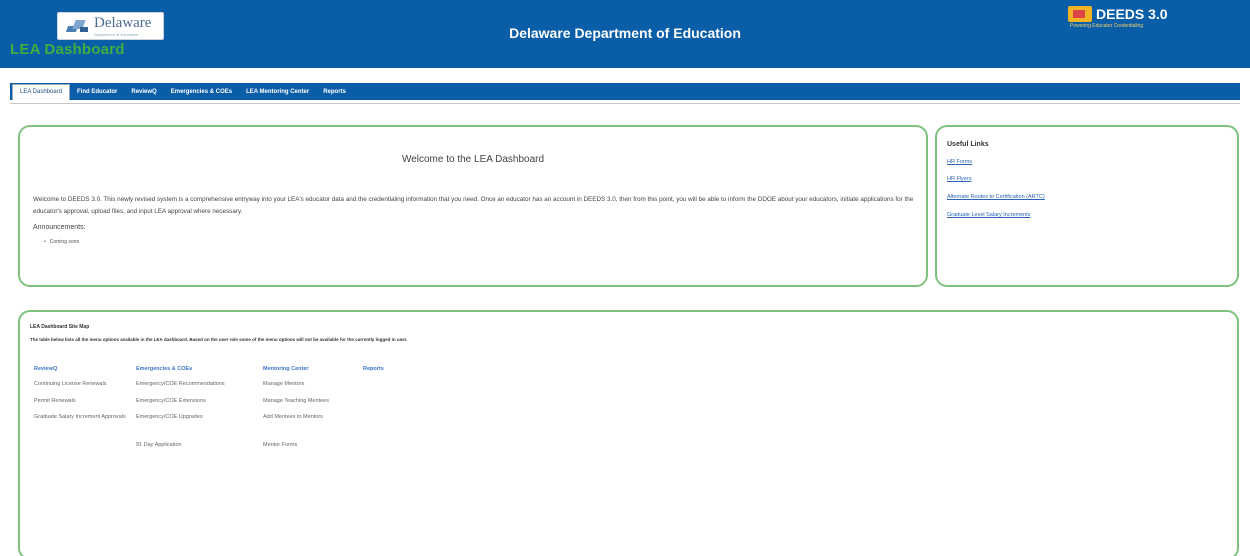 Image resolution: width=1250 pixels, height=556 pixels. What do you see at coordinates (286, 369) in the screenshot?
I see `sitemap-heading-mentoring: Mentoring Center` at bounding box center [286, 369].